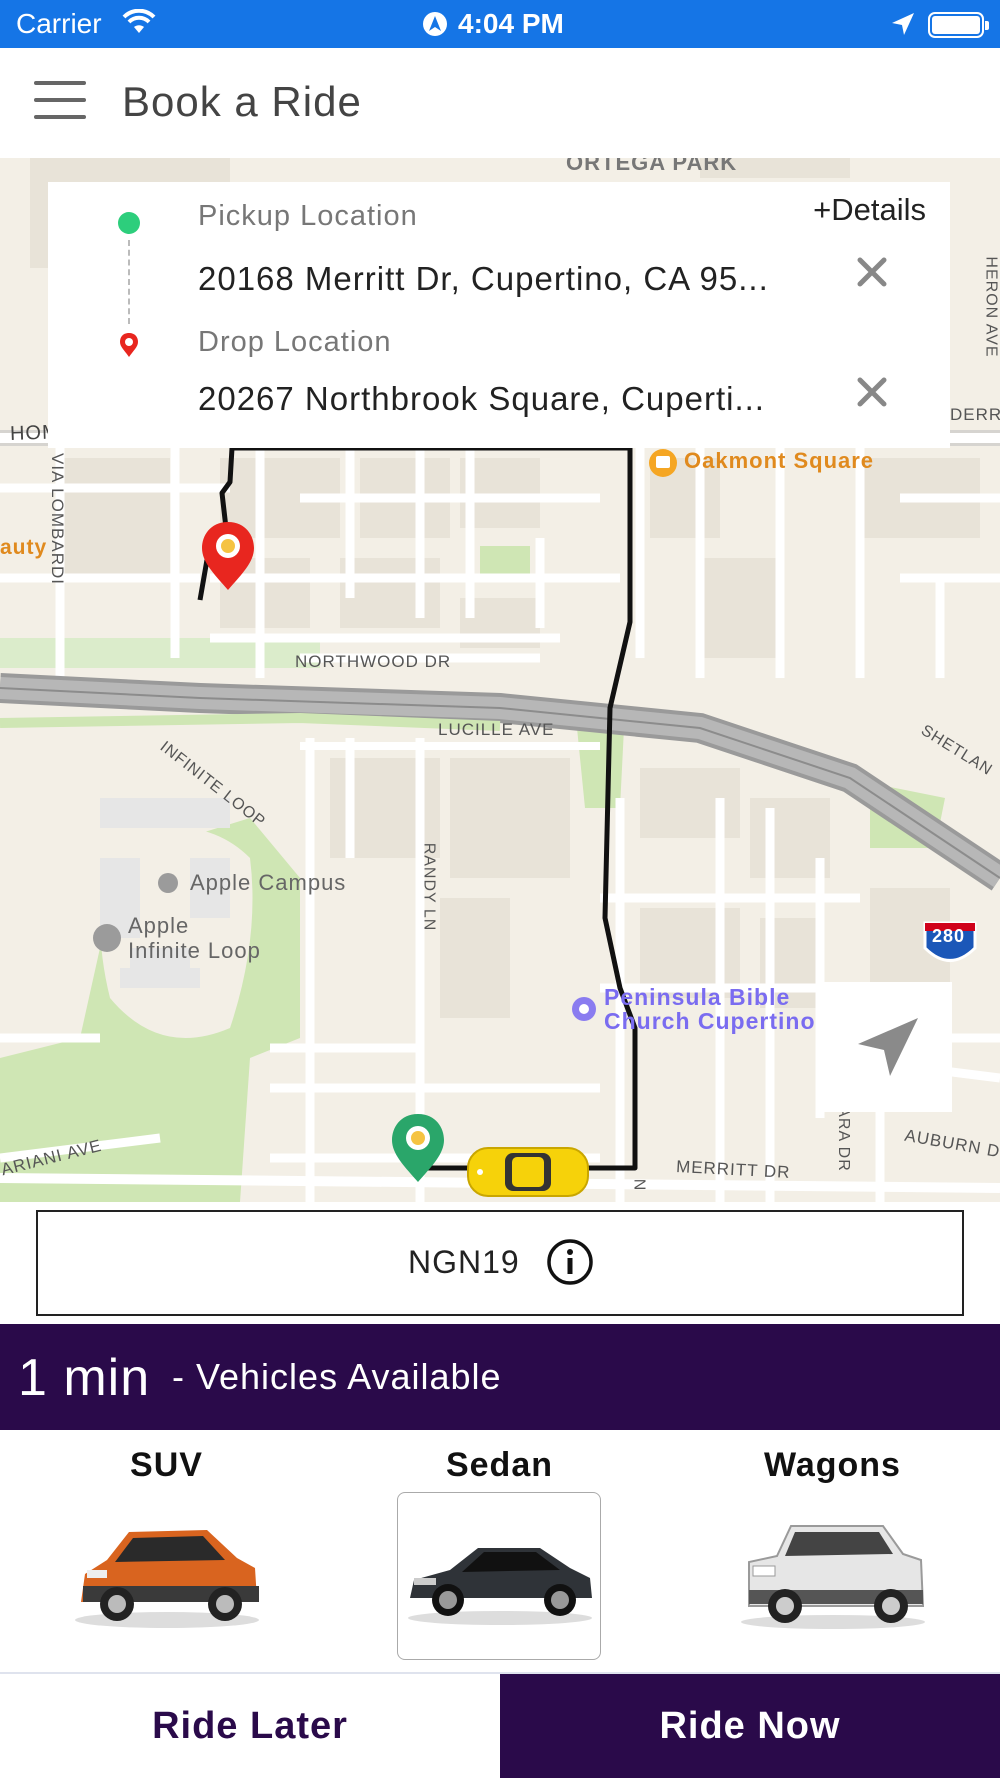  I want to click on clear-drop-button, so click(872, 392).